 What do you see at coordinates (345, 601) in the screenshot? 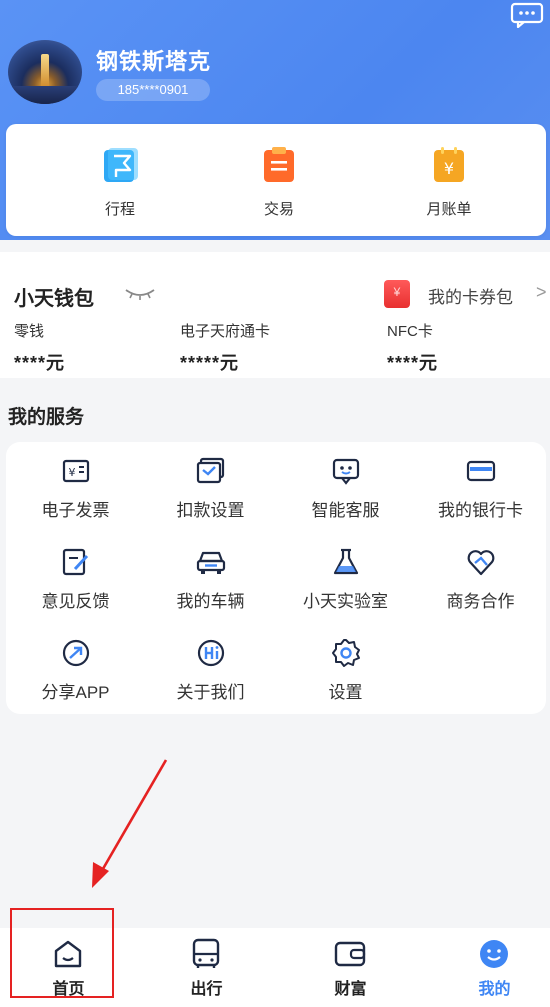
I see `service-label: 小天实验室` at bounding box center [345, 601].